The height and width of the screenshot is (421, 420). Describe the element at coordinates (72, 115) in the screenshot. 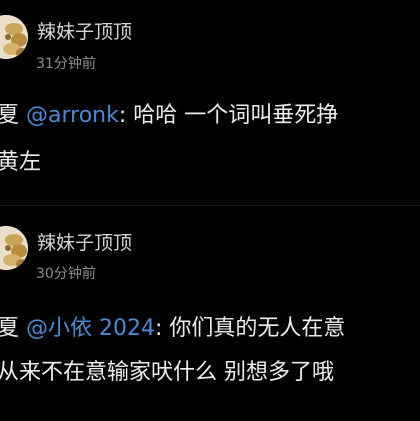

I see `mention-link: @arronk` at that location.